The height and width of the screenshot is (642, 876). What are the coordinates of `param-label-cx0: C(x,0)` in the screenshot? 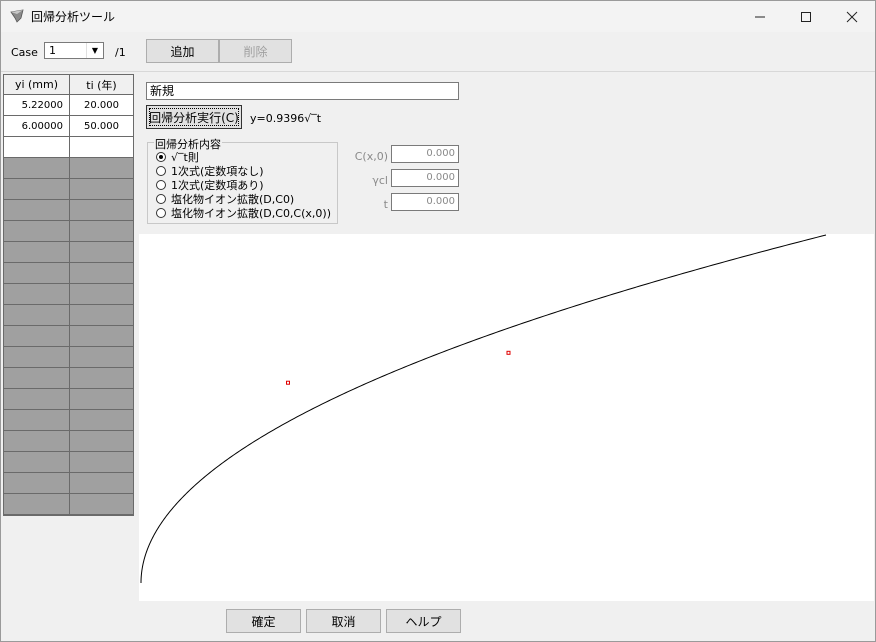 It's located at (371, 156).